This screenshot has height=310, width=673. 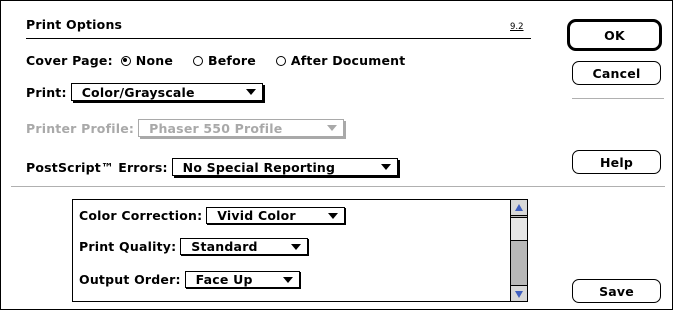 I want to click on color-correction-popup: Vivid Color, so click(x=276, y=215).